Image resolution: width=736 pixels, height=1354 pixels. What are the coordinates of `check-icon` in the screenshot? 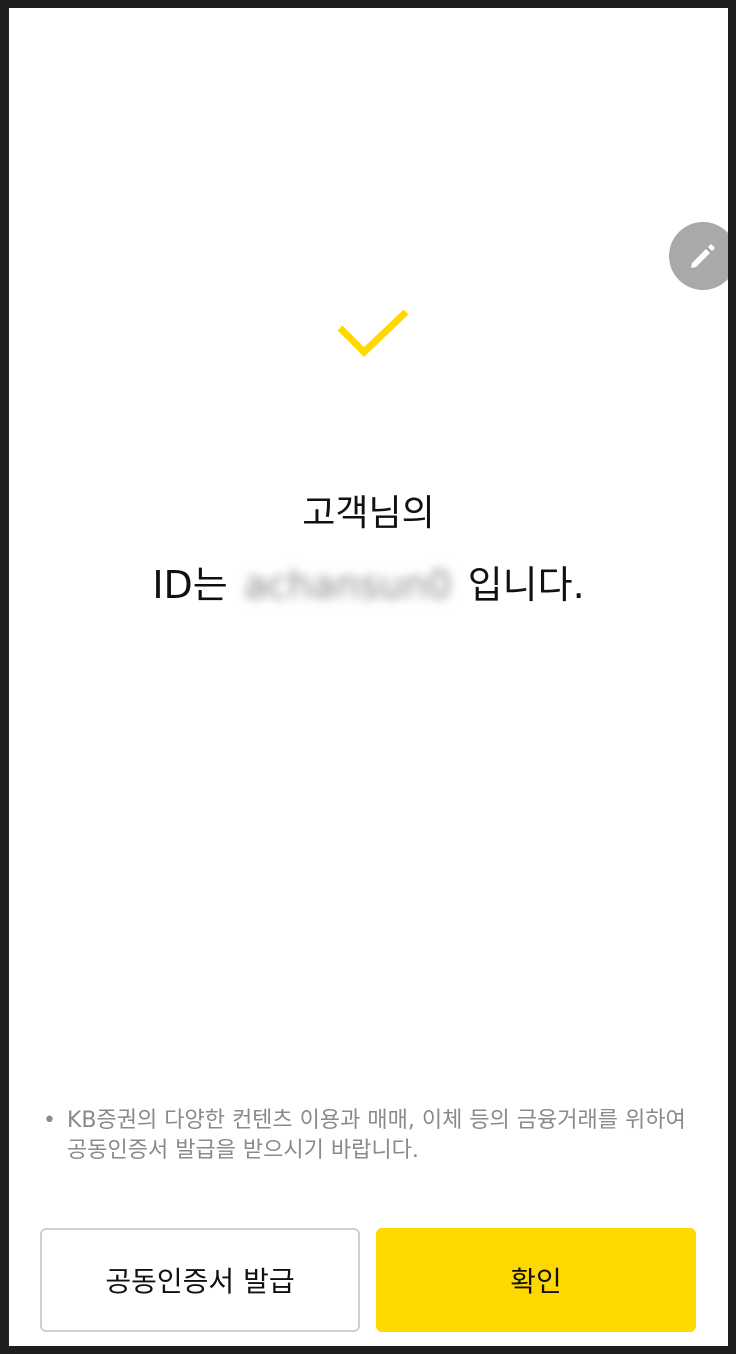 It's located at (373, 333).